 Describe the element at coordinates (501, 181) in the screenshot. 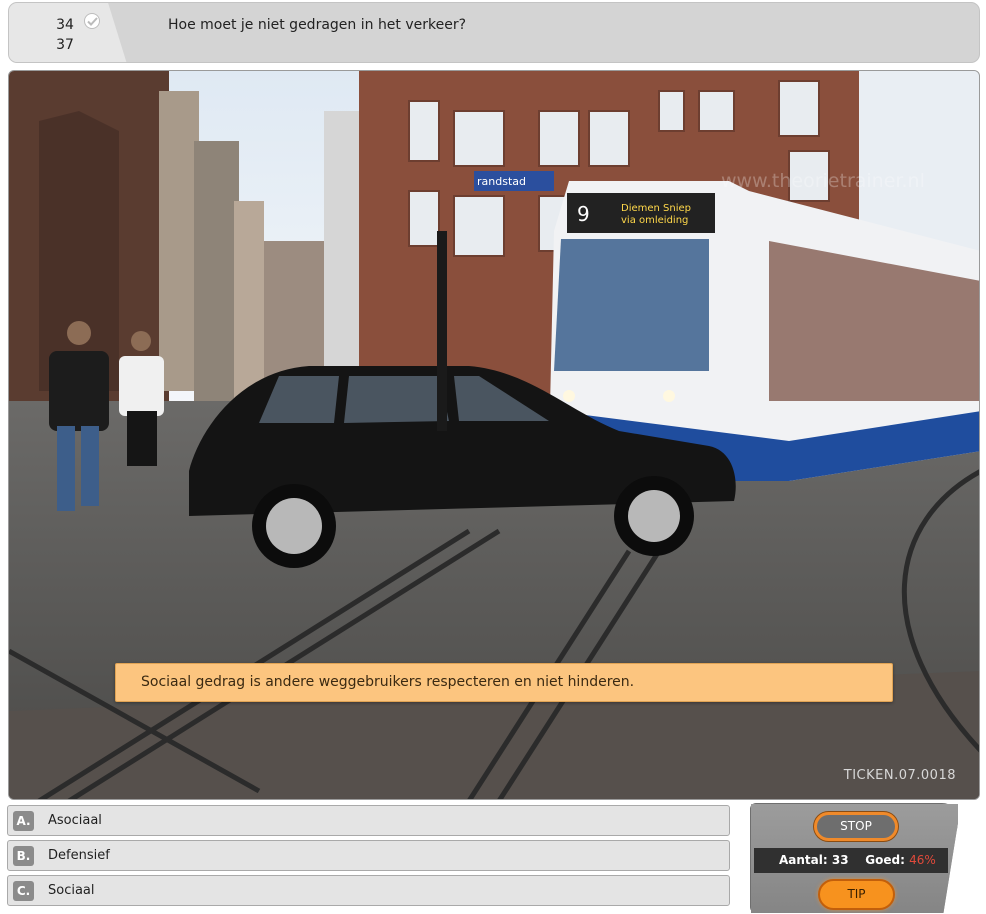

I see `svg-text: randstad` at that location.